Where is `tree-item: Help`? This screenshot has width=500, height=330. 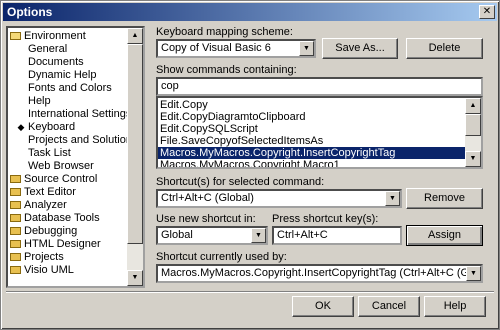 tree-item: Help is located at coordinates (39, 101).